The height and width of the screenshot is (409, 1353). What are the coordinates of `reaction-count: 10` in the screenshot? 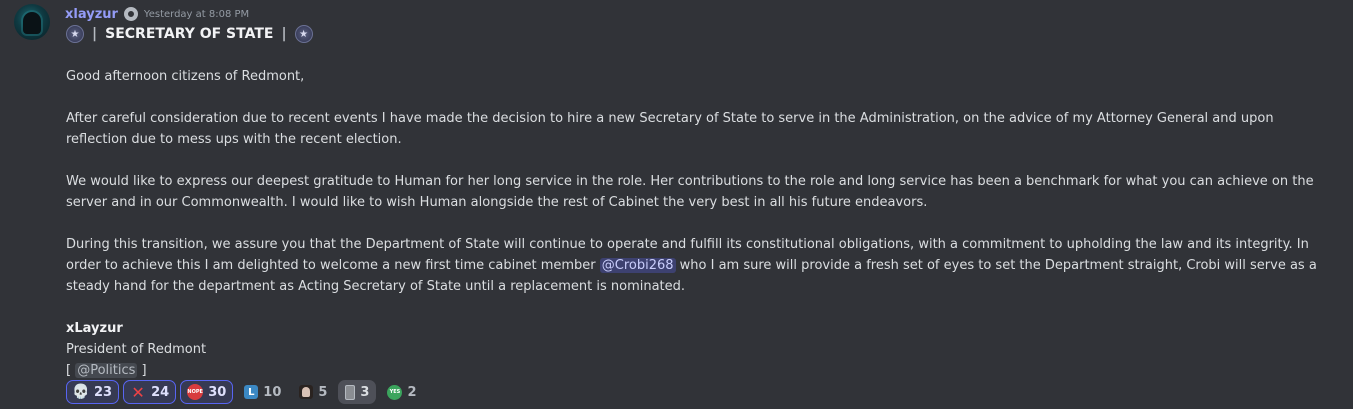 It's located at (272, 392).